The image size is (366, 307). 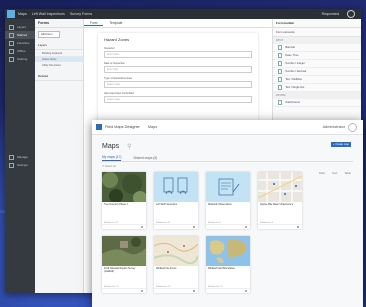 What do you see at coordinates (117, 39) in the screenshot?
I see `form-title: Hazard Zones` at bounding box center [117, 39].